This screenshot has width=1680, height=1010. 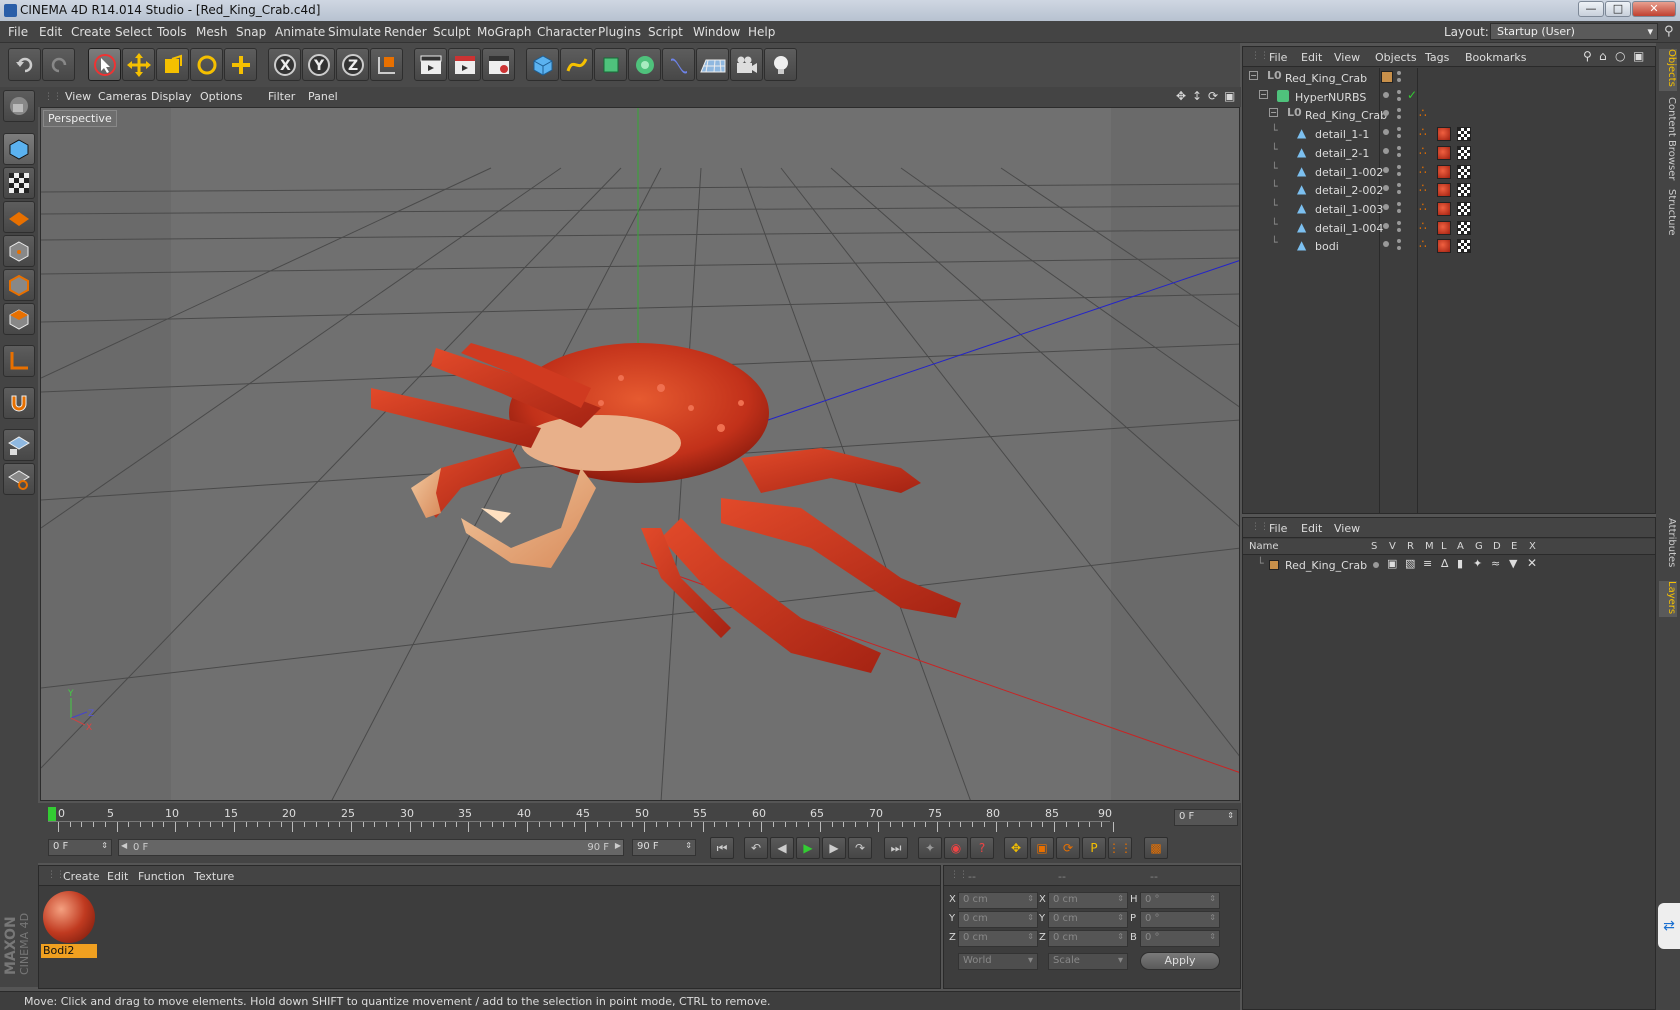 What do you see at coordinates (722, 848) in the screenshot?
I see `go-to-start-button: ⏮` at bounding box center [722, 848].